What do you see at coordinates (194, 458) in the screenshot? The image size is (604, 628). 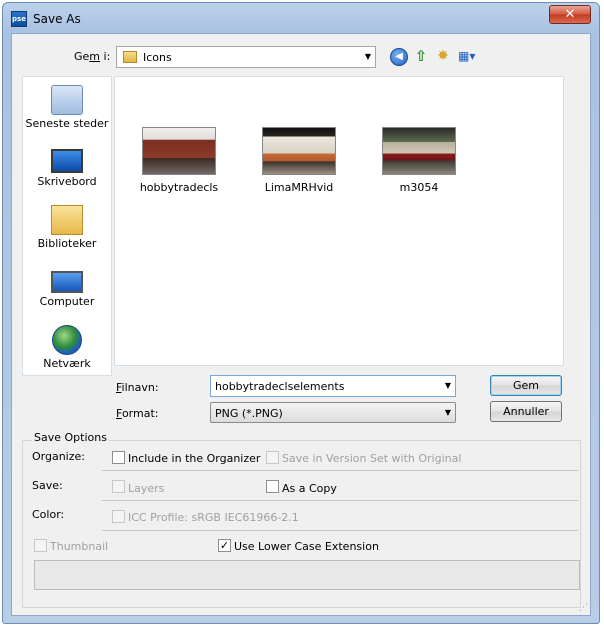 I see `include-organizer-label: Include in the Organizer` at bounding box center [194, 458].